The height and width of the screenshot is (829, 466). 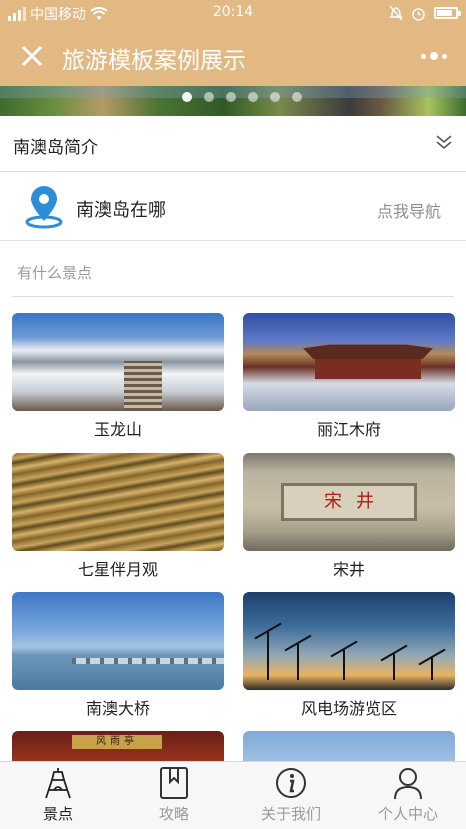 What do you see at coordinates (418, 14) in the screenshot?
I see `alarm-icon` at bounding box center [418, 14].